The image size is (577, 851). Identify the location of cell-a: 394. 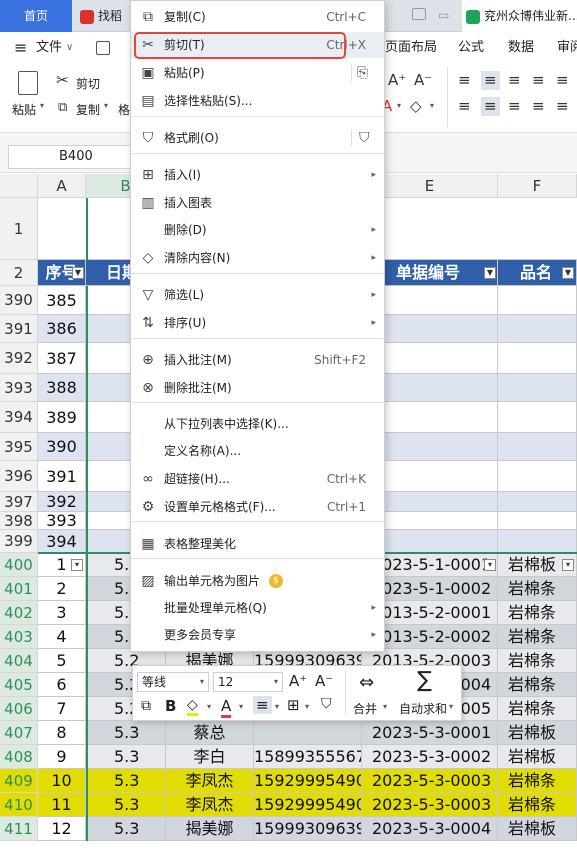
(62, 541).